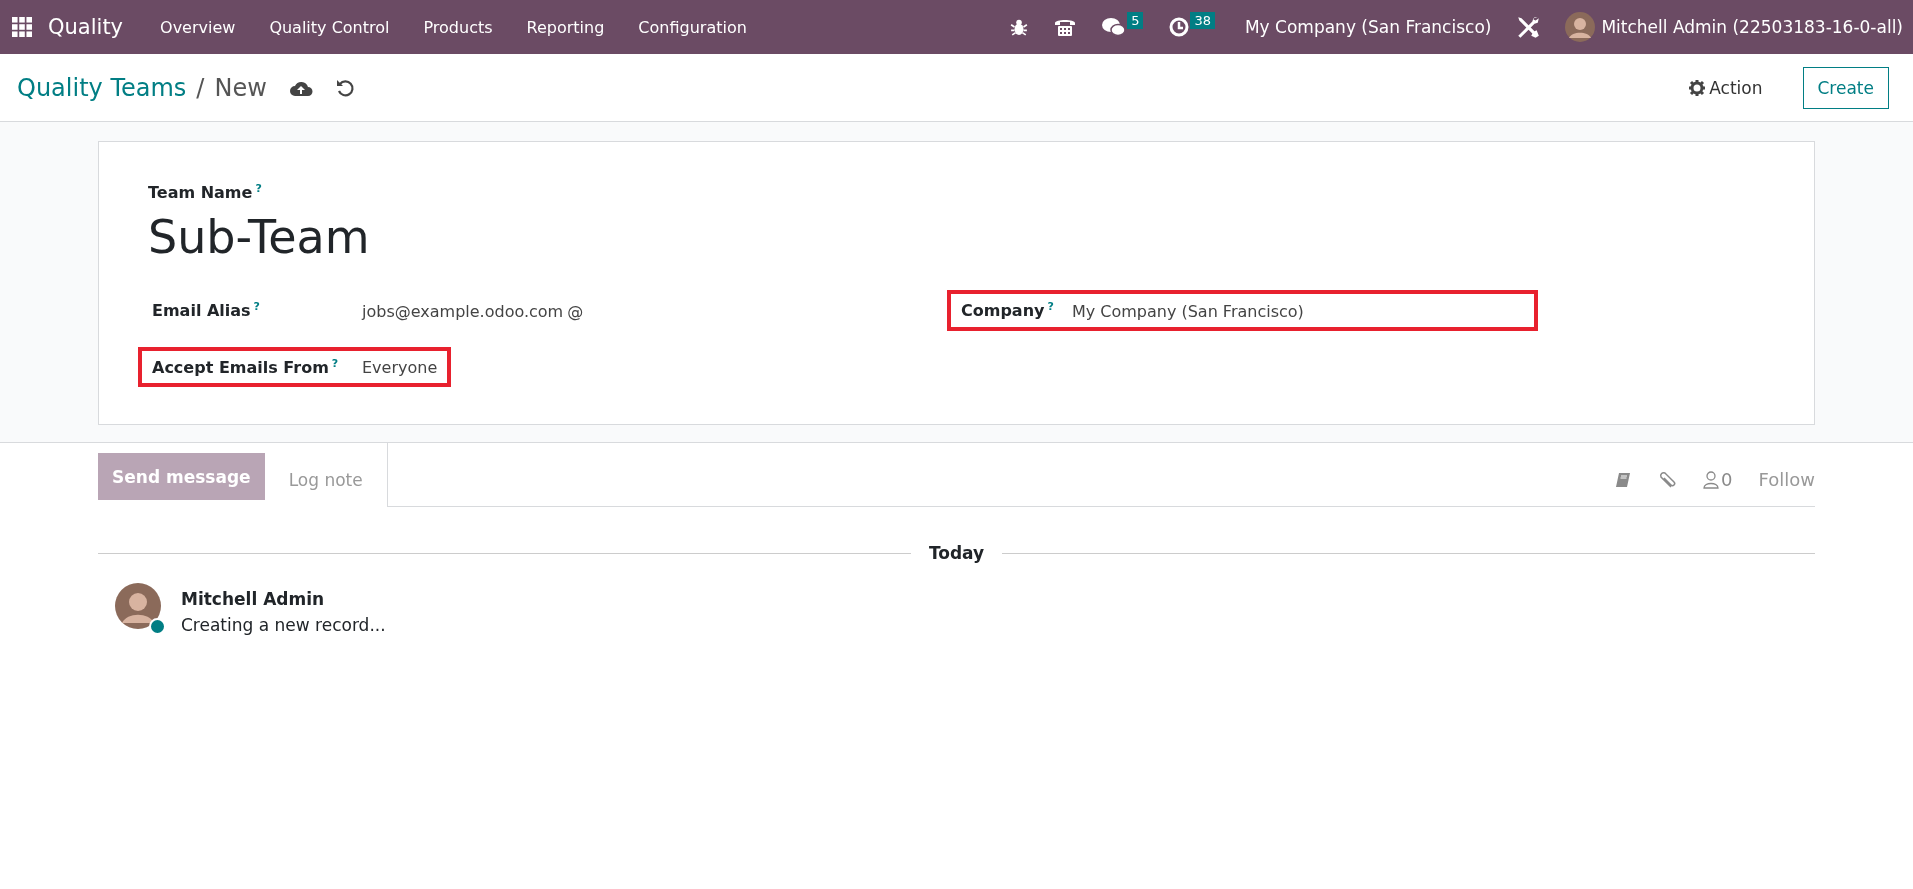  What do you see at coordinates (400, 367) in the screenshot?
I see `field-value: Everyone` at bounding box center [400, 367].